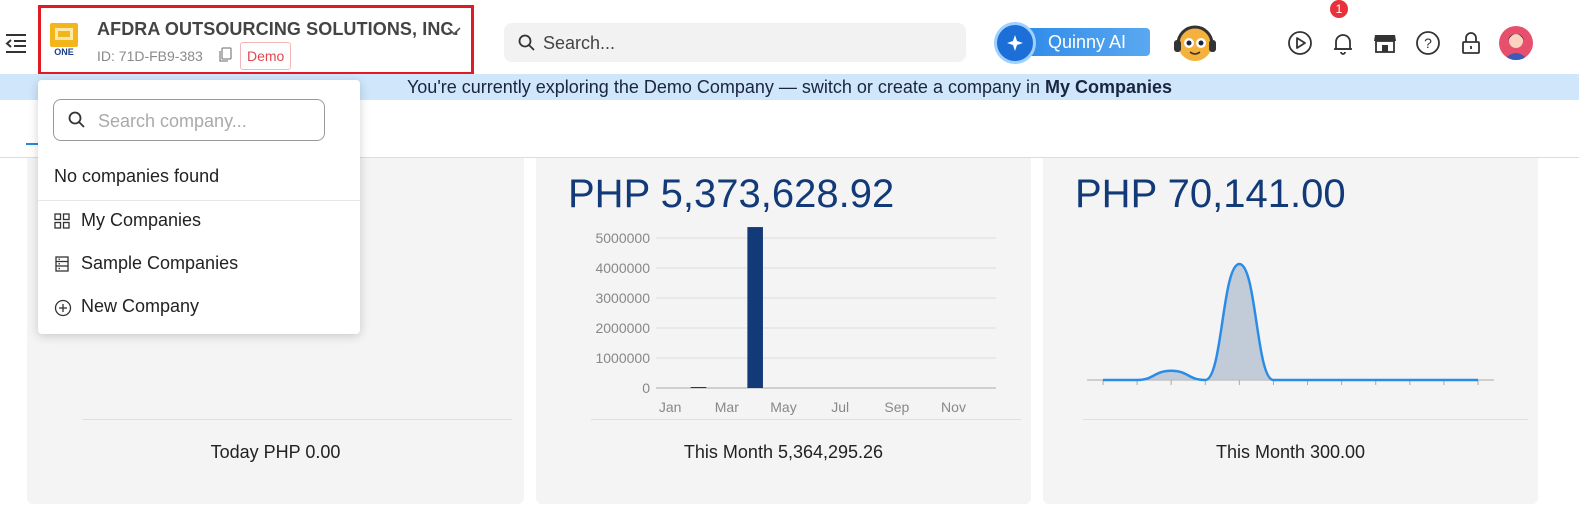 Image resolution: width=1579 pixels, height=508 pixels. What do you see at coordinates (731, 194) in the screenshot?
I see `month-sales-amount: PHP 5,373,628.92` at bounding box center [731, 194].